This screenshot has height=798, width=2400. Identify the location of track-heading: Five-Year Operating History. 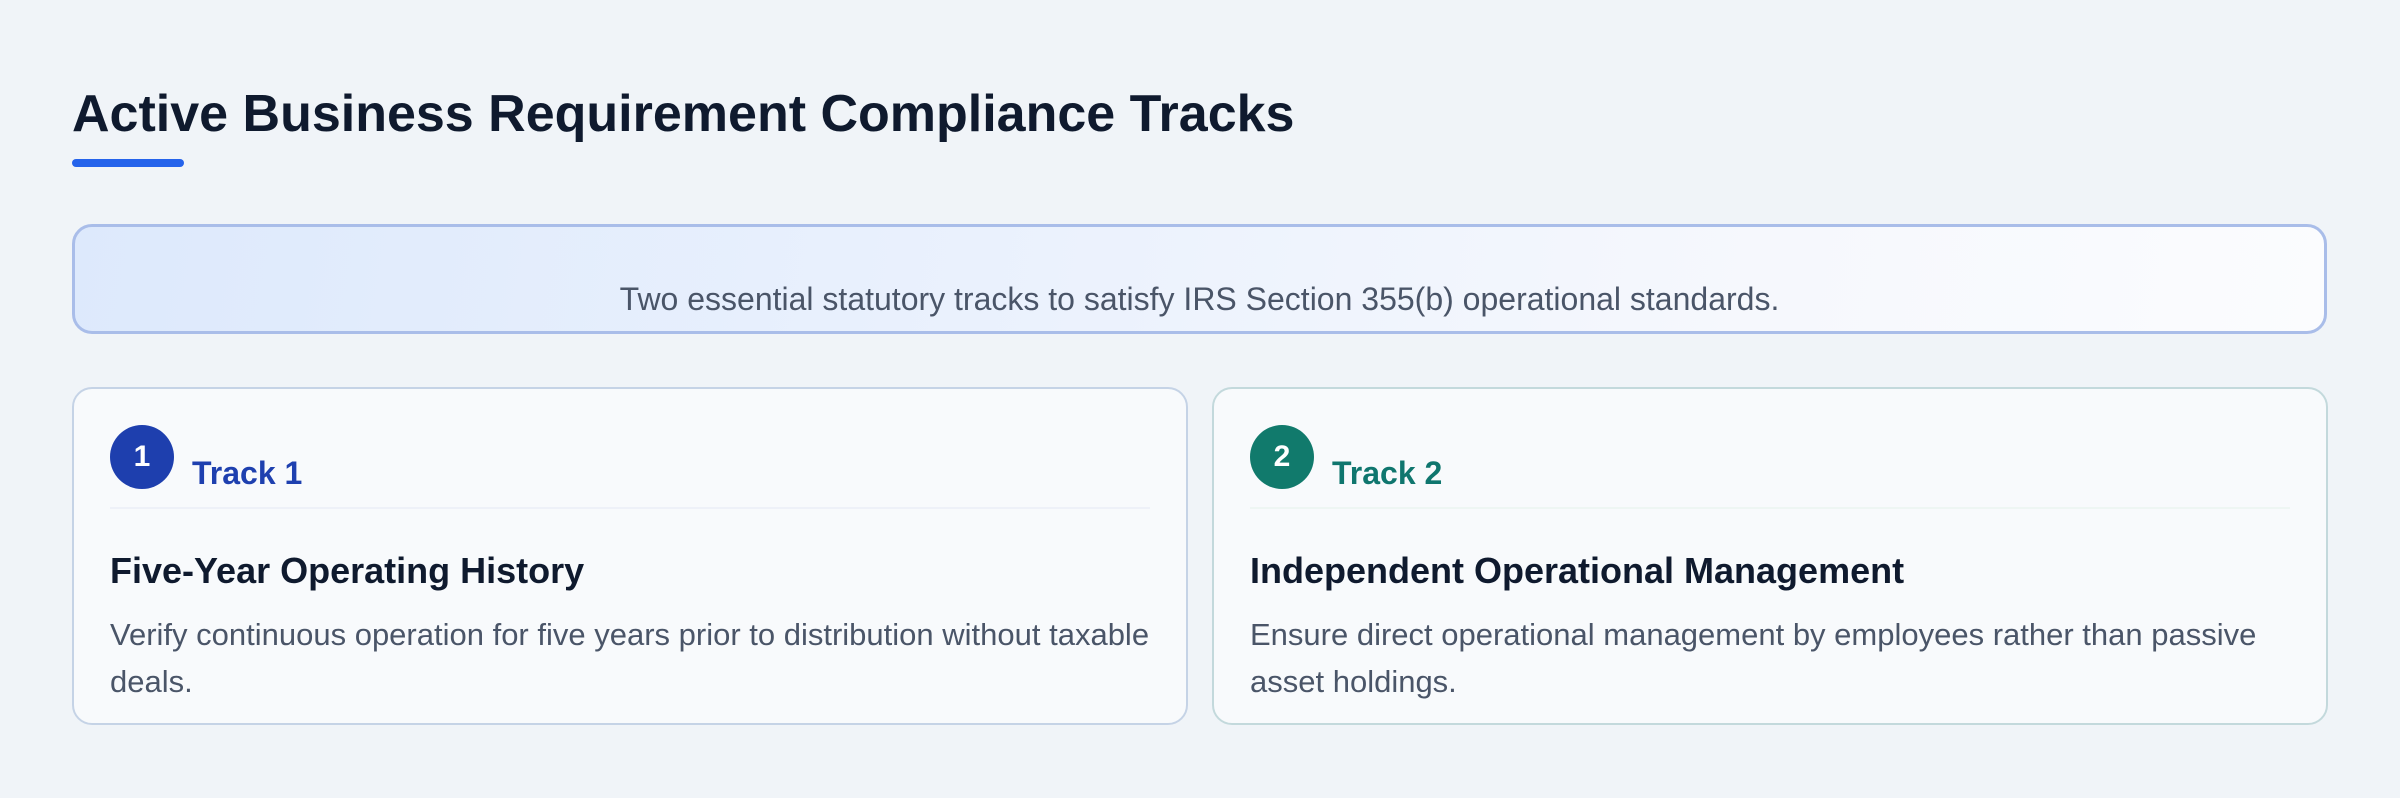
(347, 570).